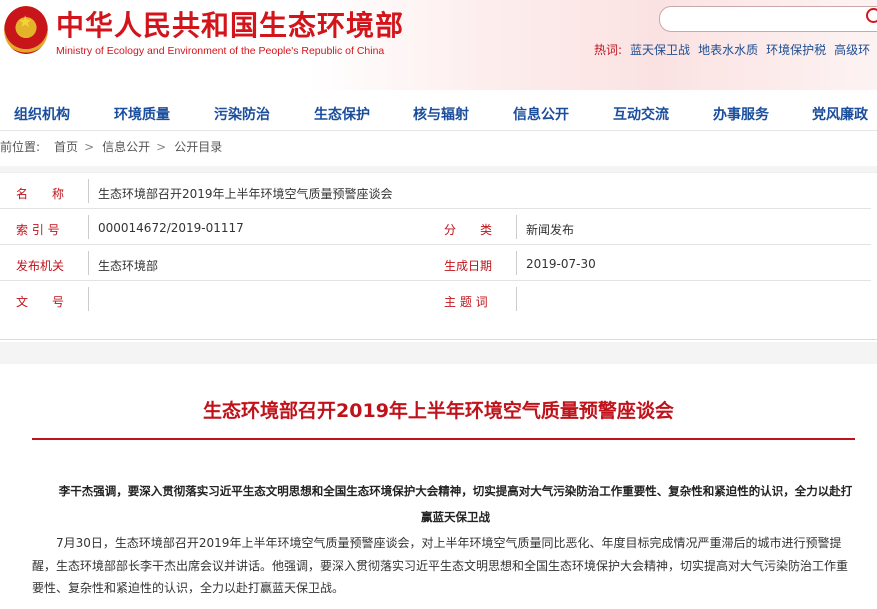 Image resolution: width=877 pixels, height=609 pixels. I want to click on hot-words: 热词: 蓝天保卫战 地表水水质 环境保护税 高级环, so click(732, 49).